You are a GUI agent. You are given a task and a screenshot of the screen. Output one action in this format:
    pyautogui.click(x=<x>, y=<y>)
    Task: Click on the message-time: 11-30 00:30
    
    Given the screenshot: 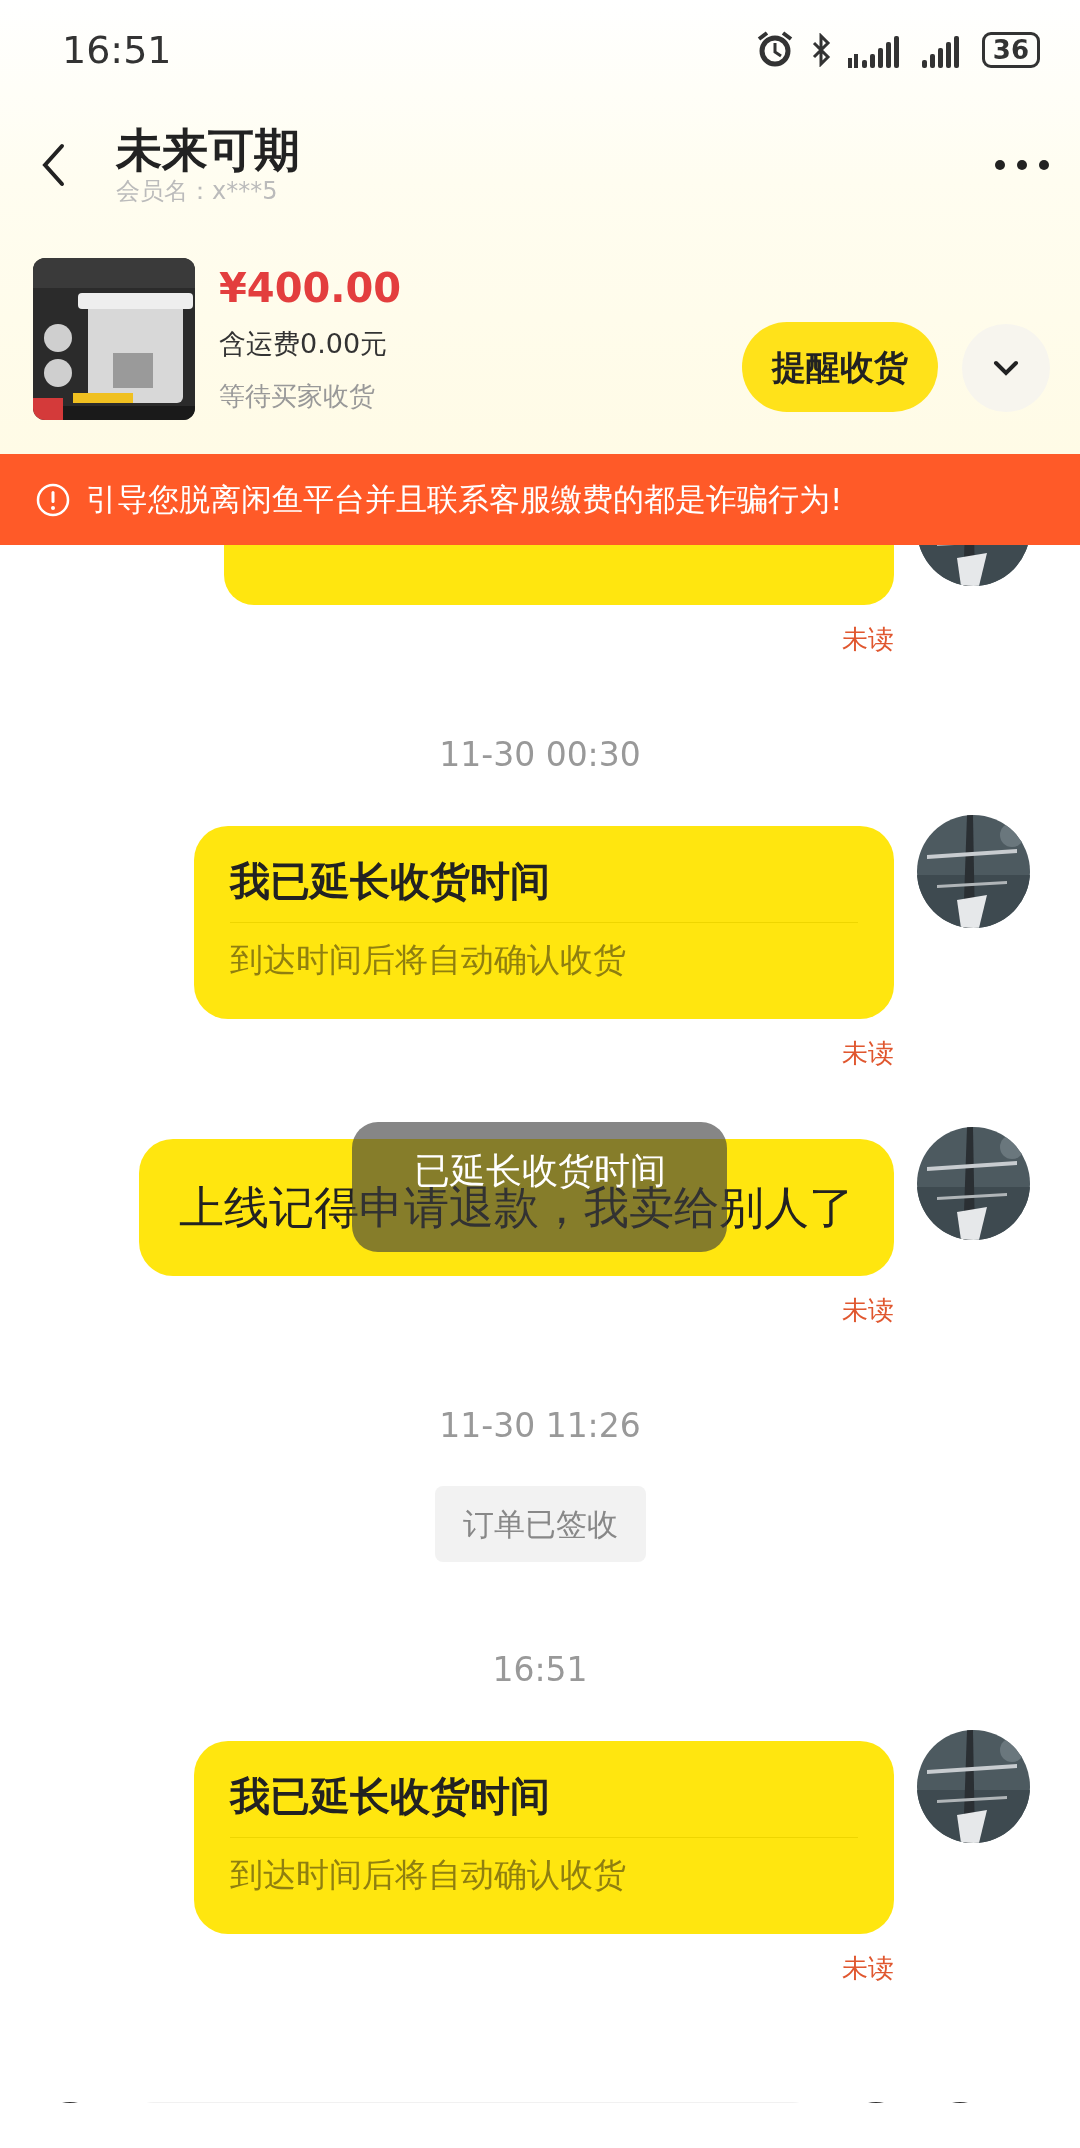 What is the action you would take?
    pyautogui.click(x=540, y=754)
    